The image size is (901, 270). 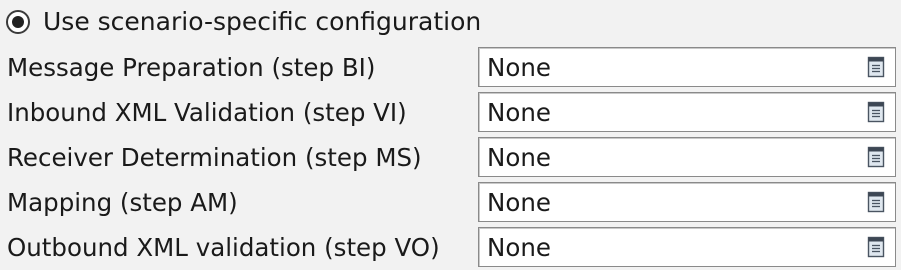 I want to click on receiver-determination-value: None, so click(x=519, y=157).